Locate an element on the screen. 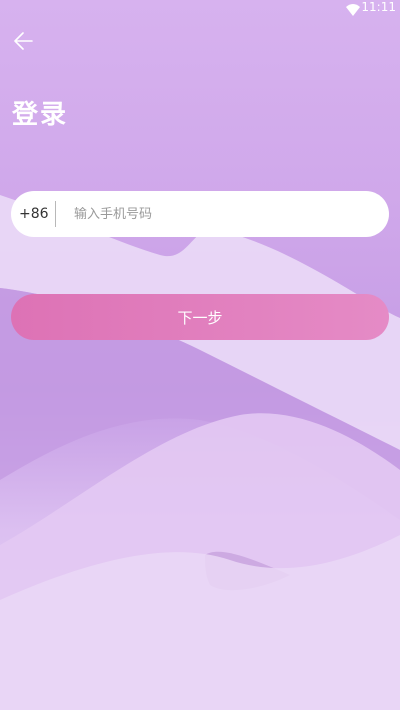  phone-input is located at coordinates (231, 214).